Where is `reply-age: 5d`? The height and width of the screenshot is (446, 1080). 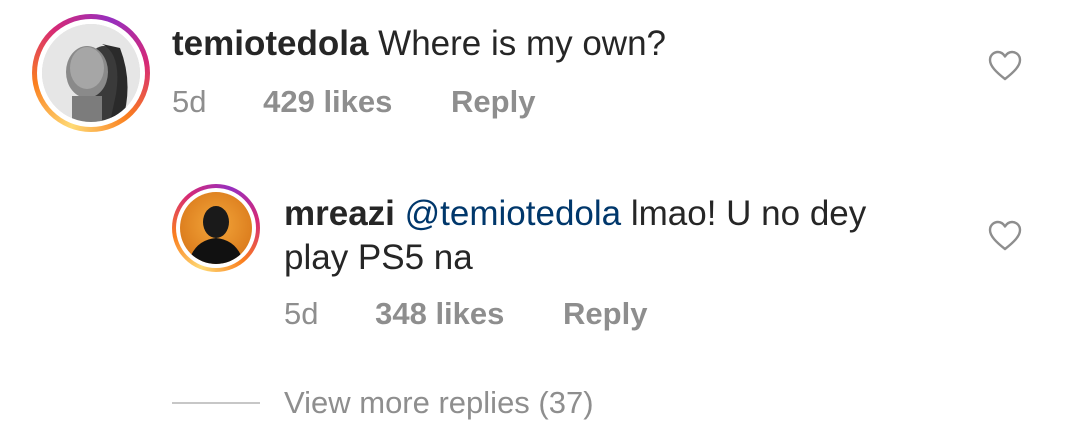 reply-age: 5d is located at coordinates (301, 313).